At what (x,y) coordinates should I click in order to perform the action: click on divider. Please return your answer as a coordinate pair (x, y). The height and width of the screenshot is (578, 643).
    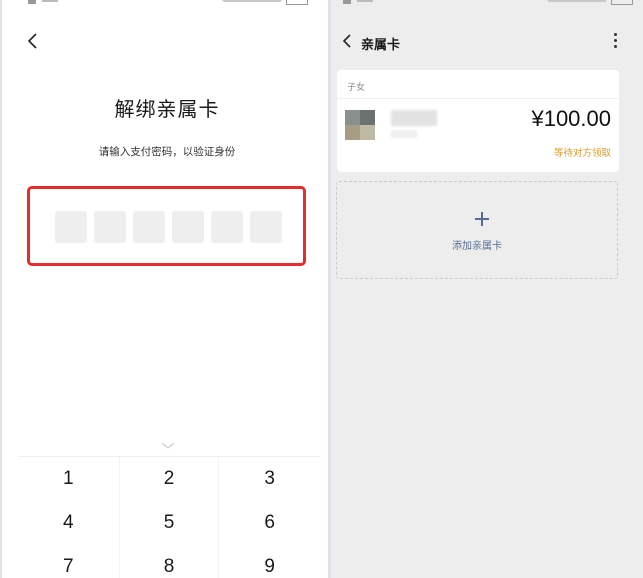
    Looking at the image, I should click on (478, 98).